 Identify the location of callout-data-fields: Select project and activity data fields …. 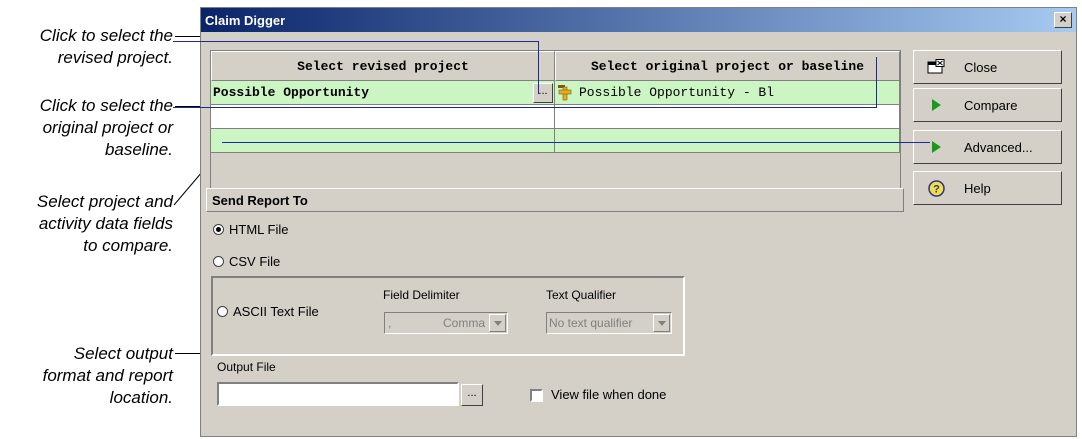
(105, 224).